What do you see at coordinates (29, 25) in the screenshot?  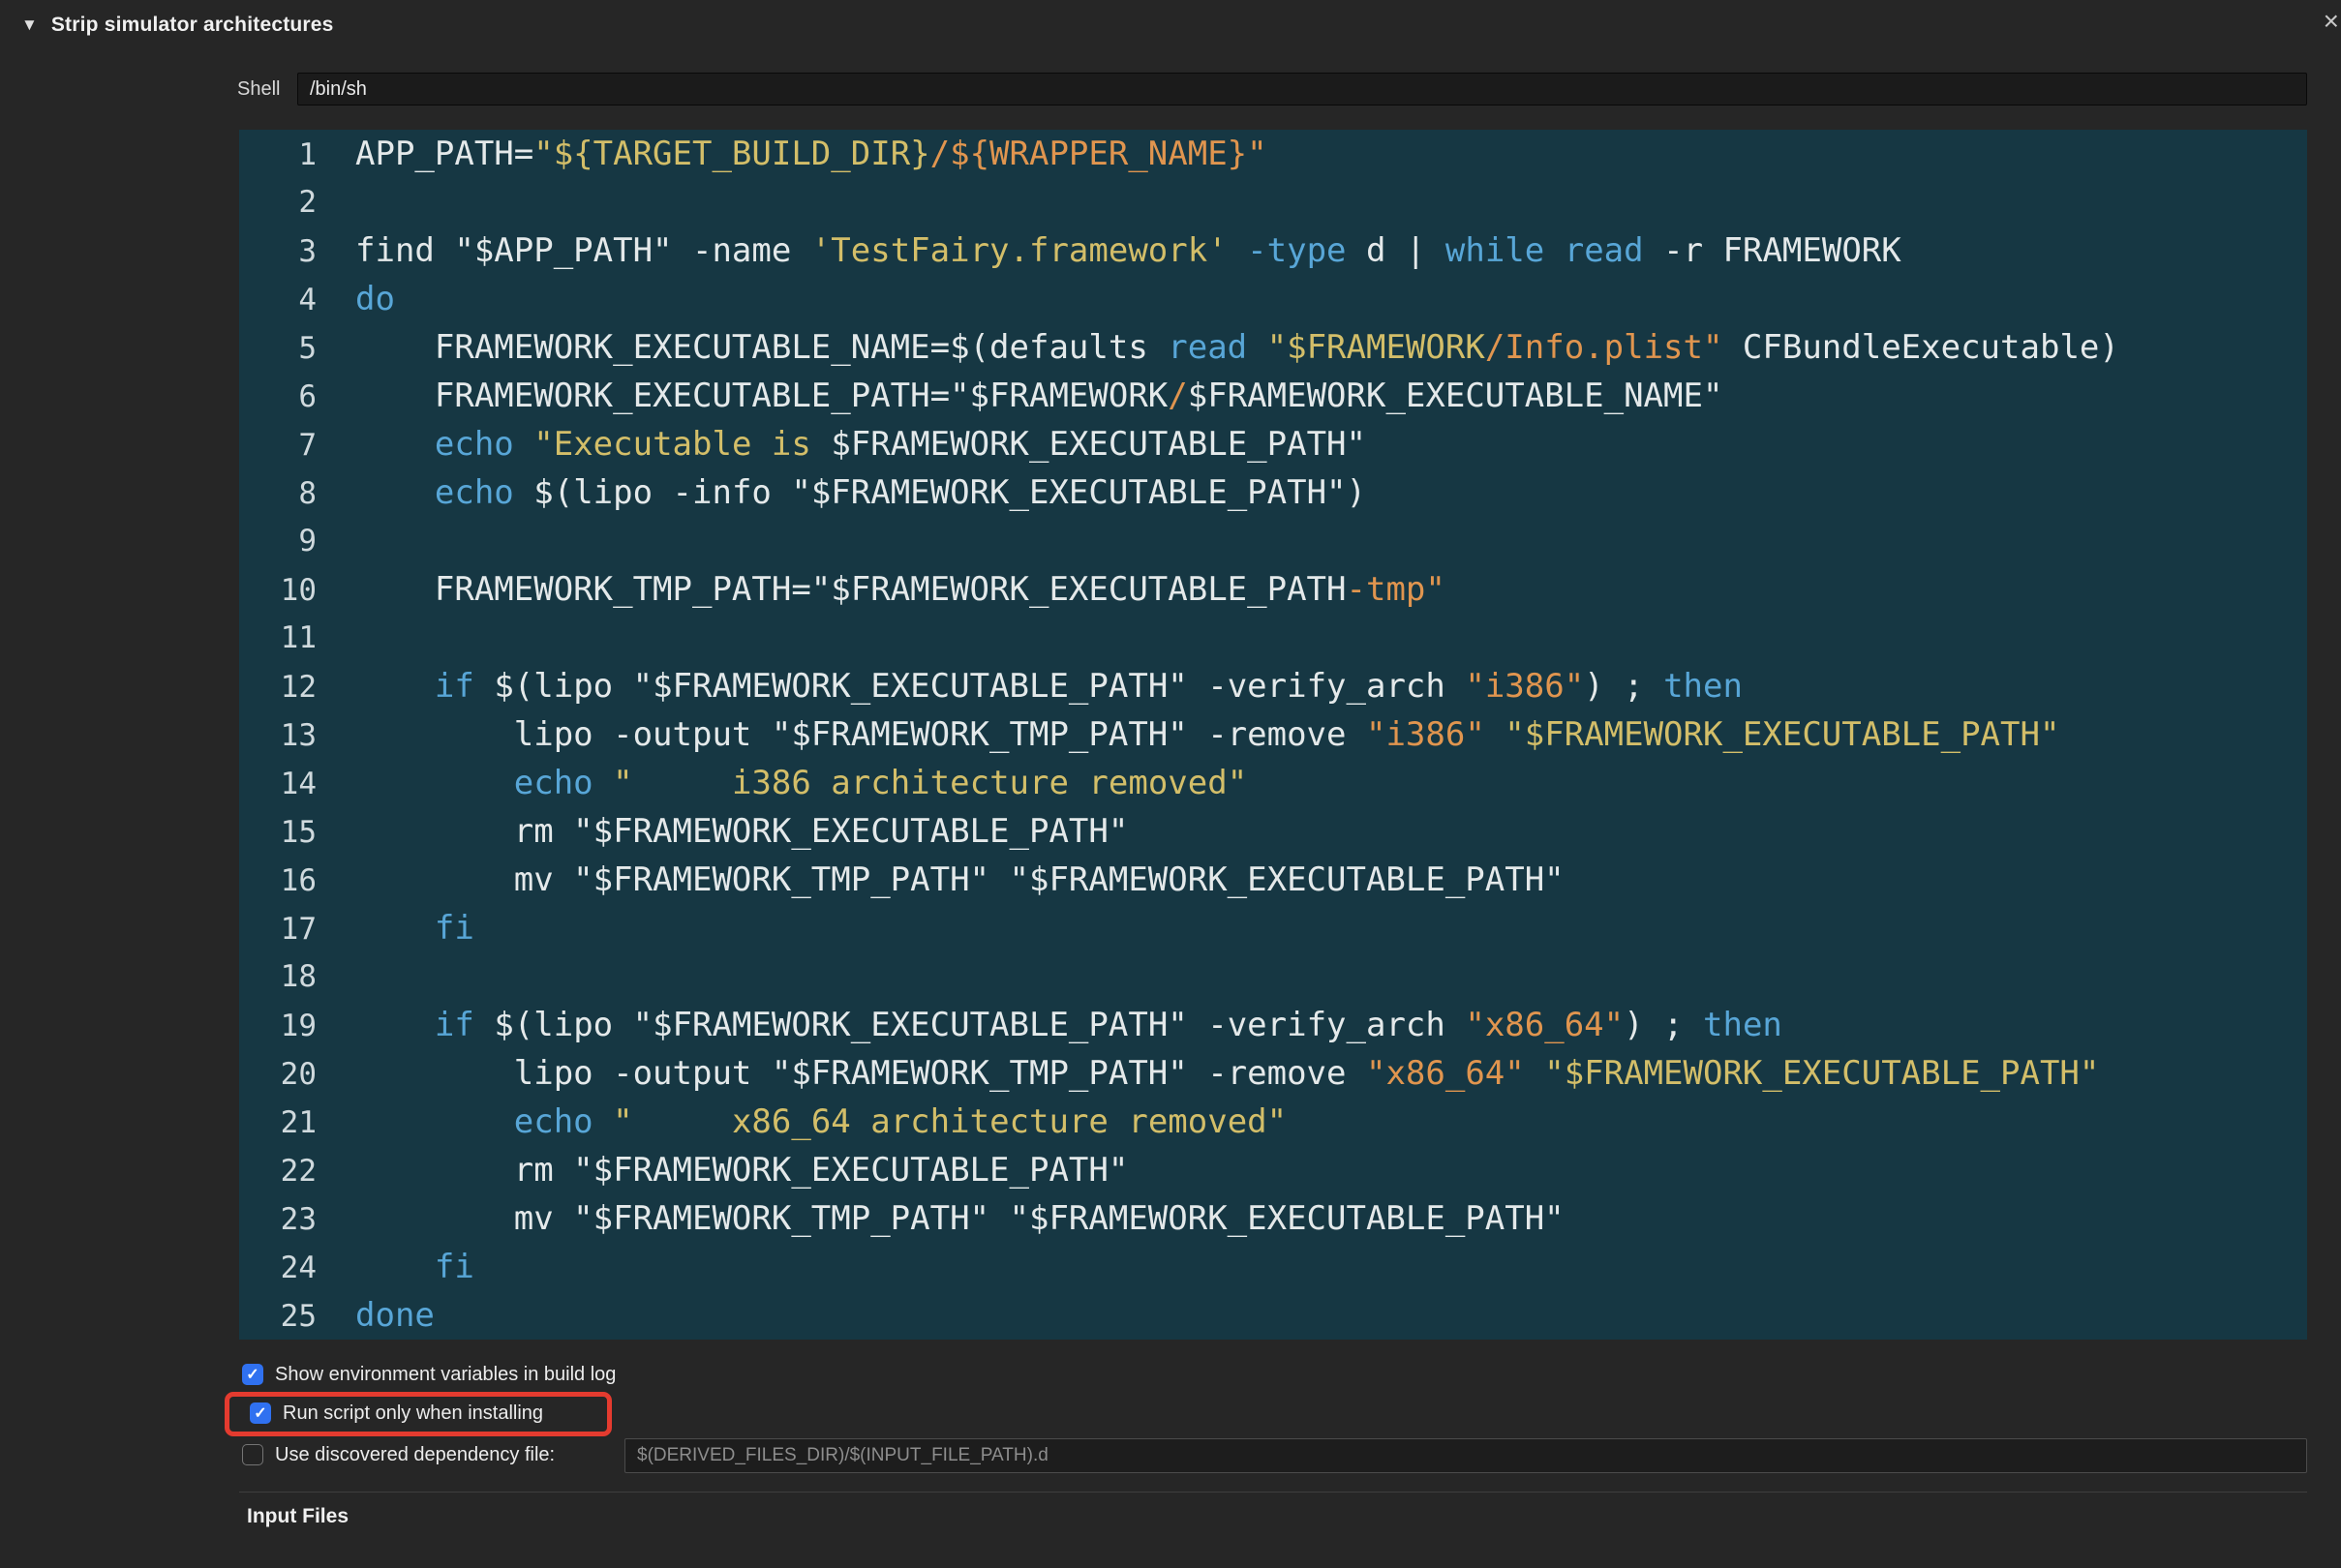 I see `disclosure-triangle-icon: ▼` at bounding box center [29, 25].